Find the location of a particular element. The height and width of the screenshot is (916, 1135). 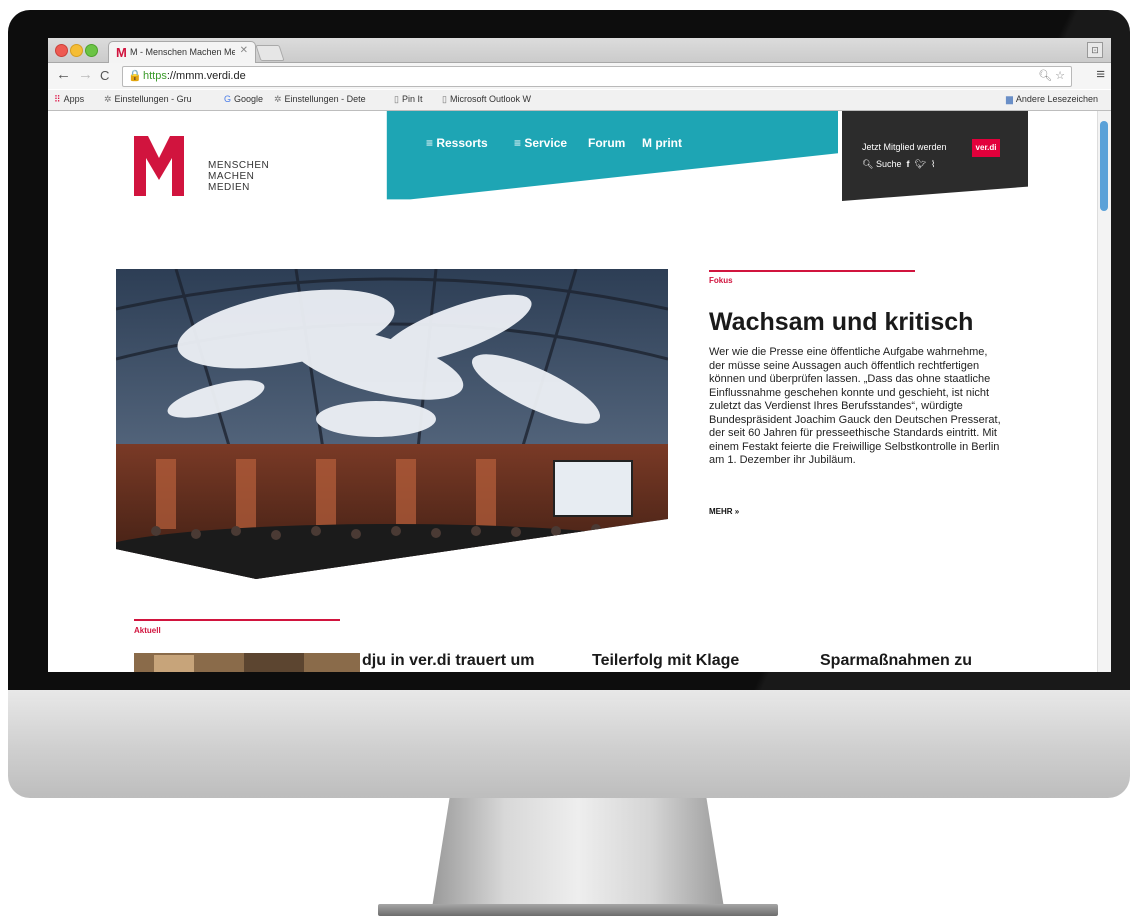

nav-service: ≡ Service is located at coordinates (540, 143).